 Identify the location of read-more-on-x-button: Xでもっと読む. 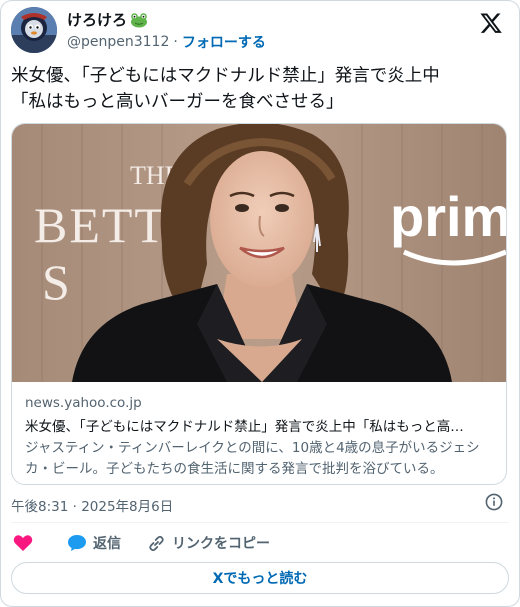
(260, 578).